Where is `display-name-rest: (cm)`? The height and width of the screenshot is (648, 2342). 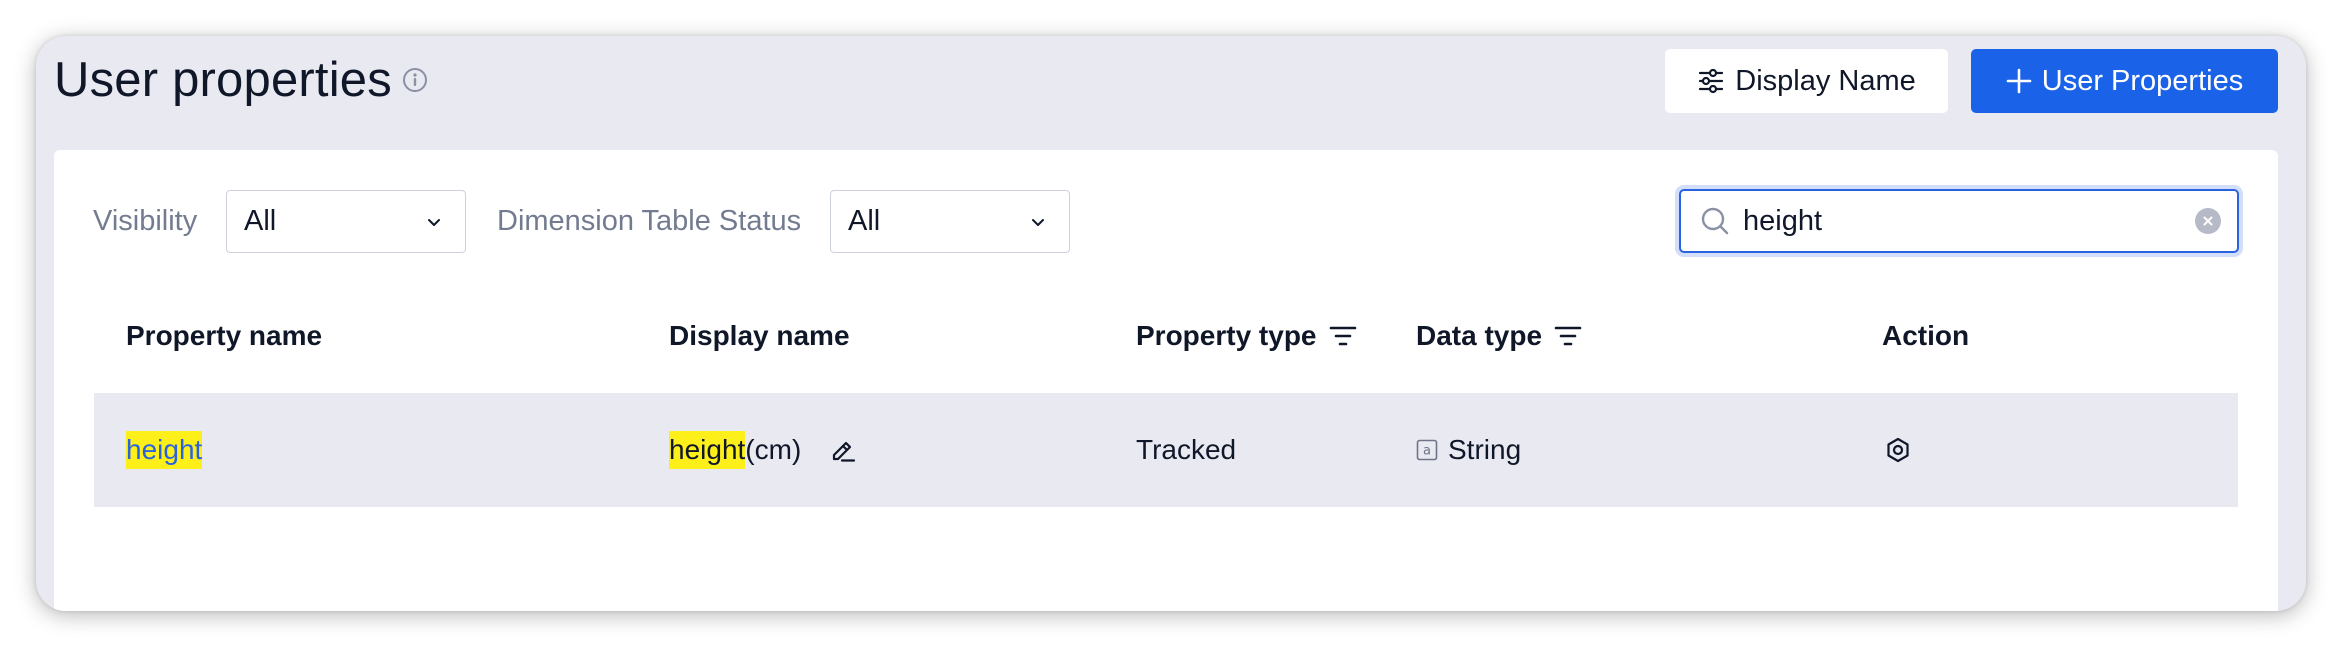
display-name-rest: (cm) is located at coordinates (773, 449).